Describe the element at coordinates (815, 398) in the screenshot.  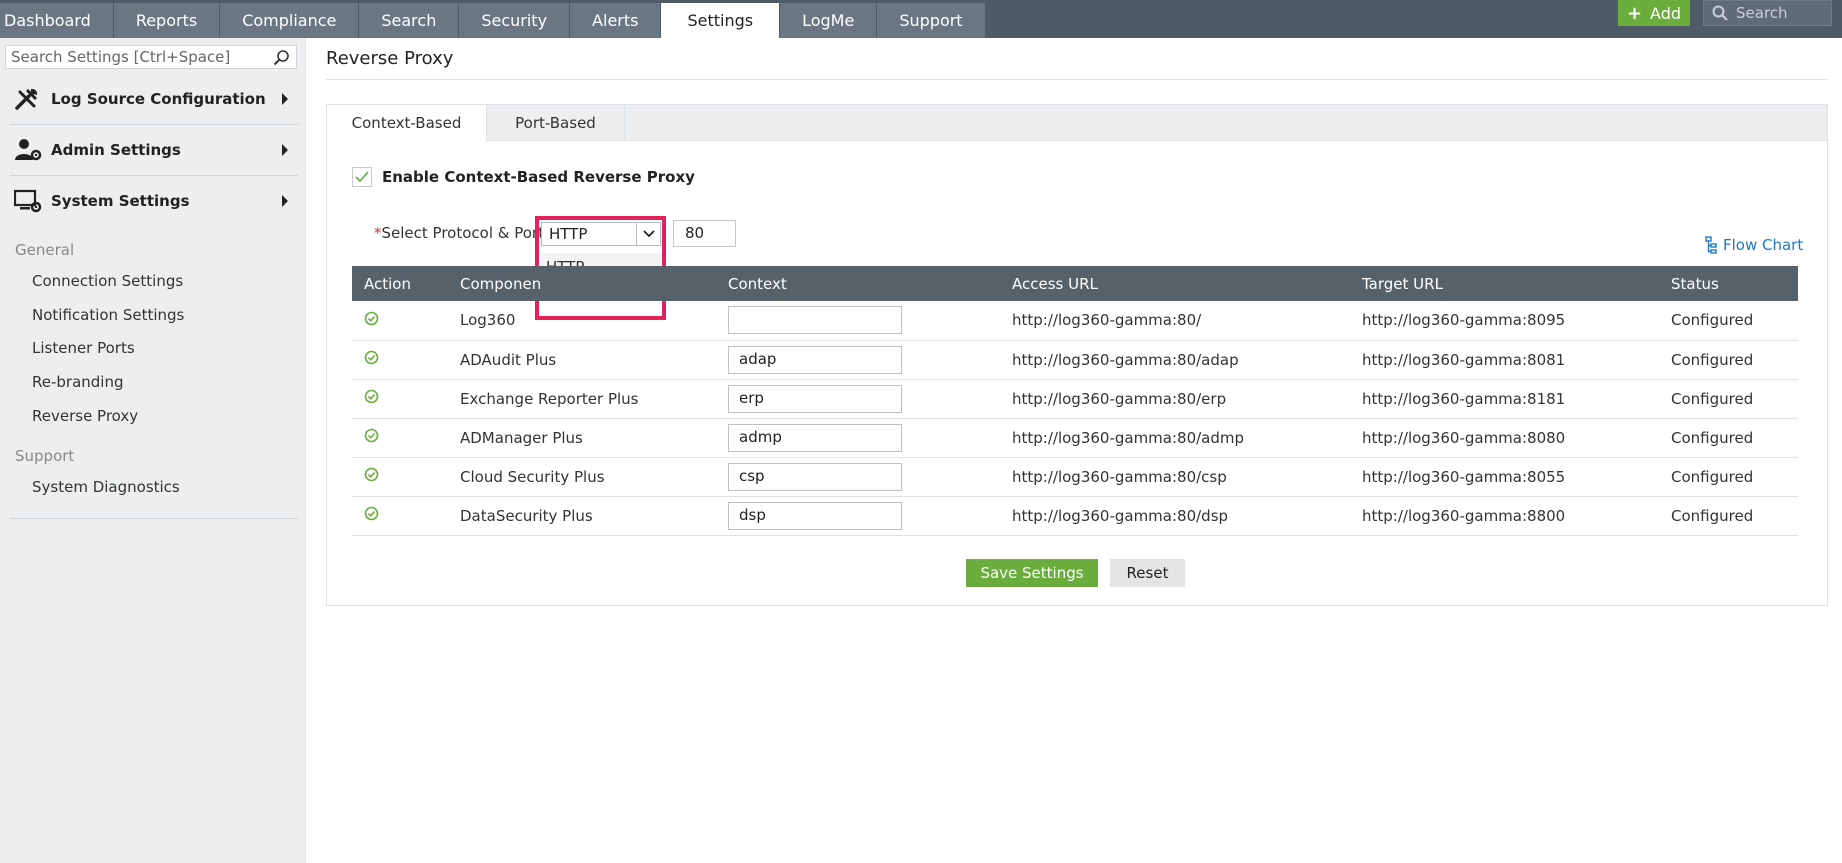
I see `context-input: erp` at that location.